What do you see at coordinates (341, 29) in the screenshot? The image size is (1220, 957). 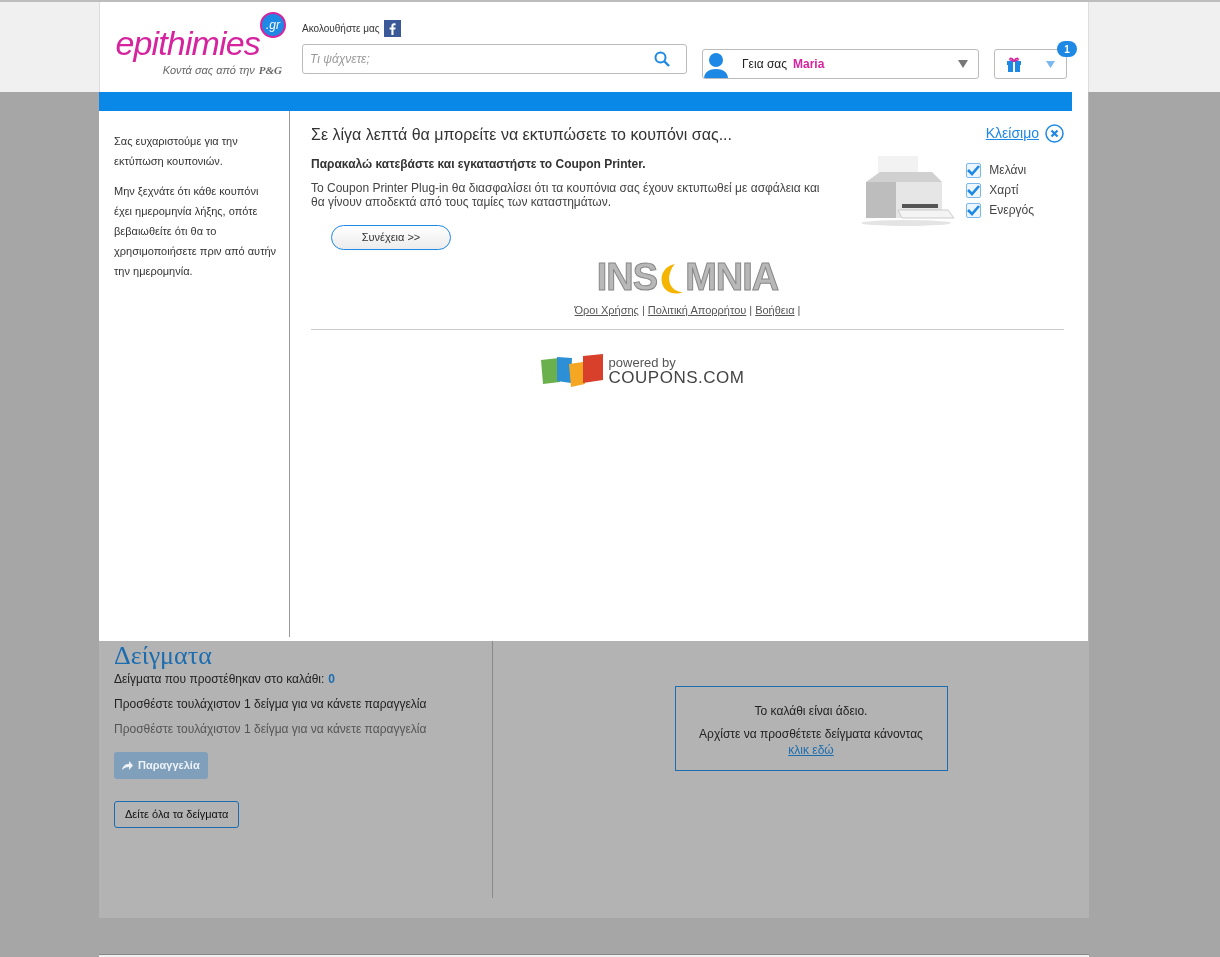 I see `follow-label: Ακολουθήστε μας` at bounding box center [341, 29].